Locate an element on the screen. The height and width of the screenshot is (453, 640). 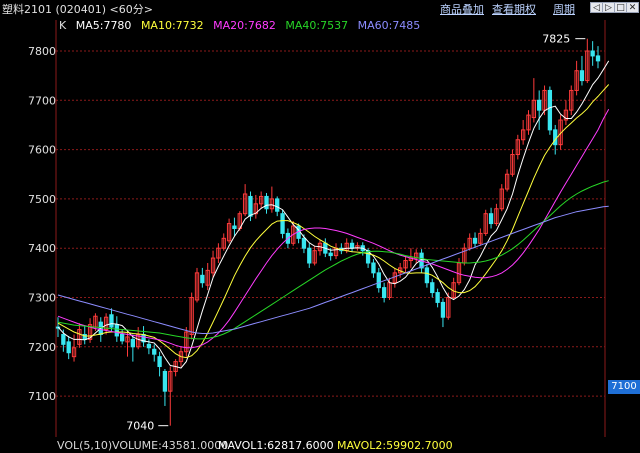
legend-ma20: MA20:7682 is located at coordinates (244, 25).